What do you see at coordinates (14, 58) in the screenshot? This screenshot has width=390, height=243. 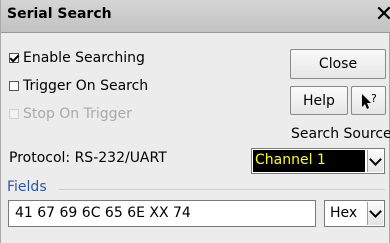 I see `checkbox-checked-icon` at bounding box center [14, 58].